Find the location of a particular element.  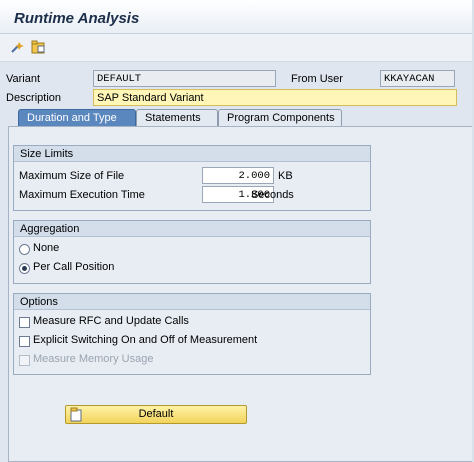

tab-label: Program Components is located at coordinates (281, 118).